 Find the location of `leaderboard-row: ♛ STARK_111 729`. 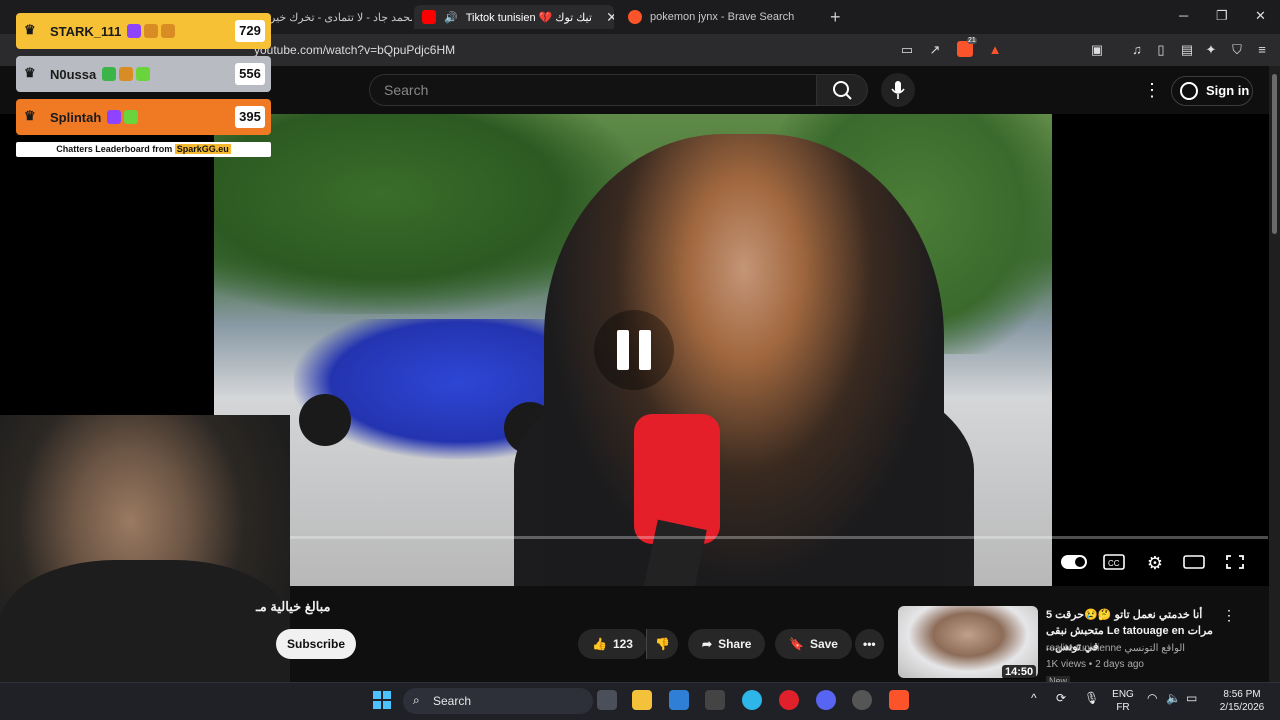

leaderboard-row: ♛ STARK_111 729 is located at coordinates (143, 31).